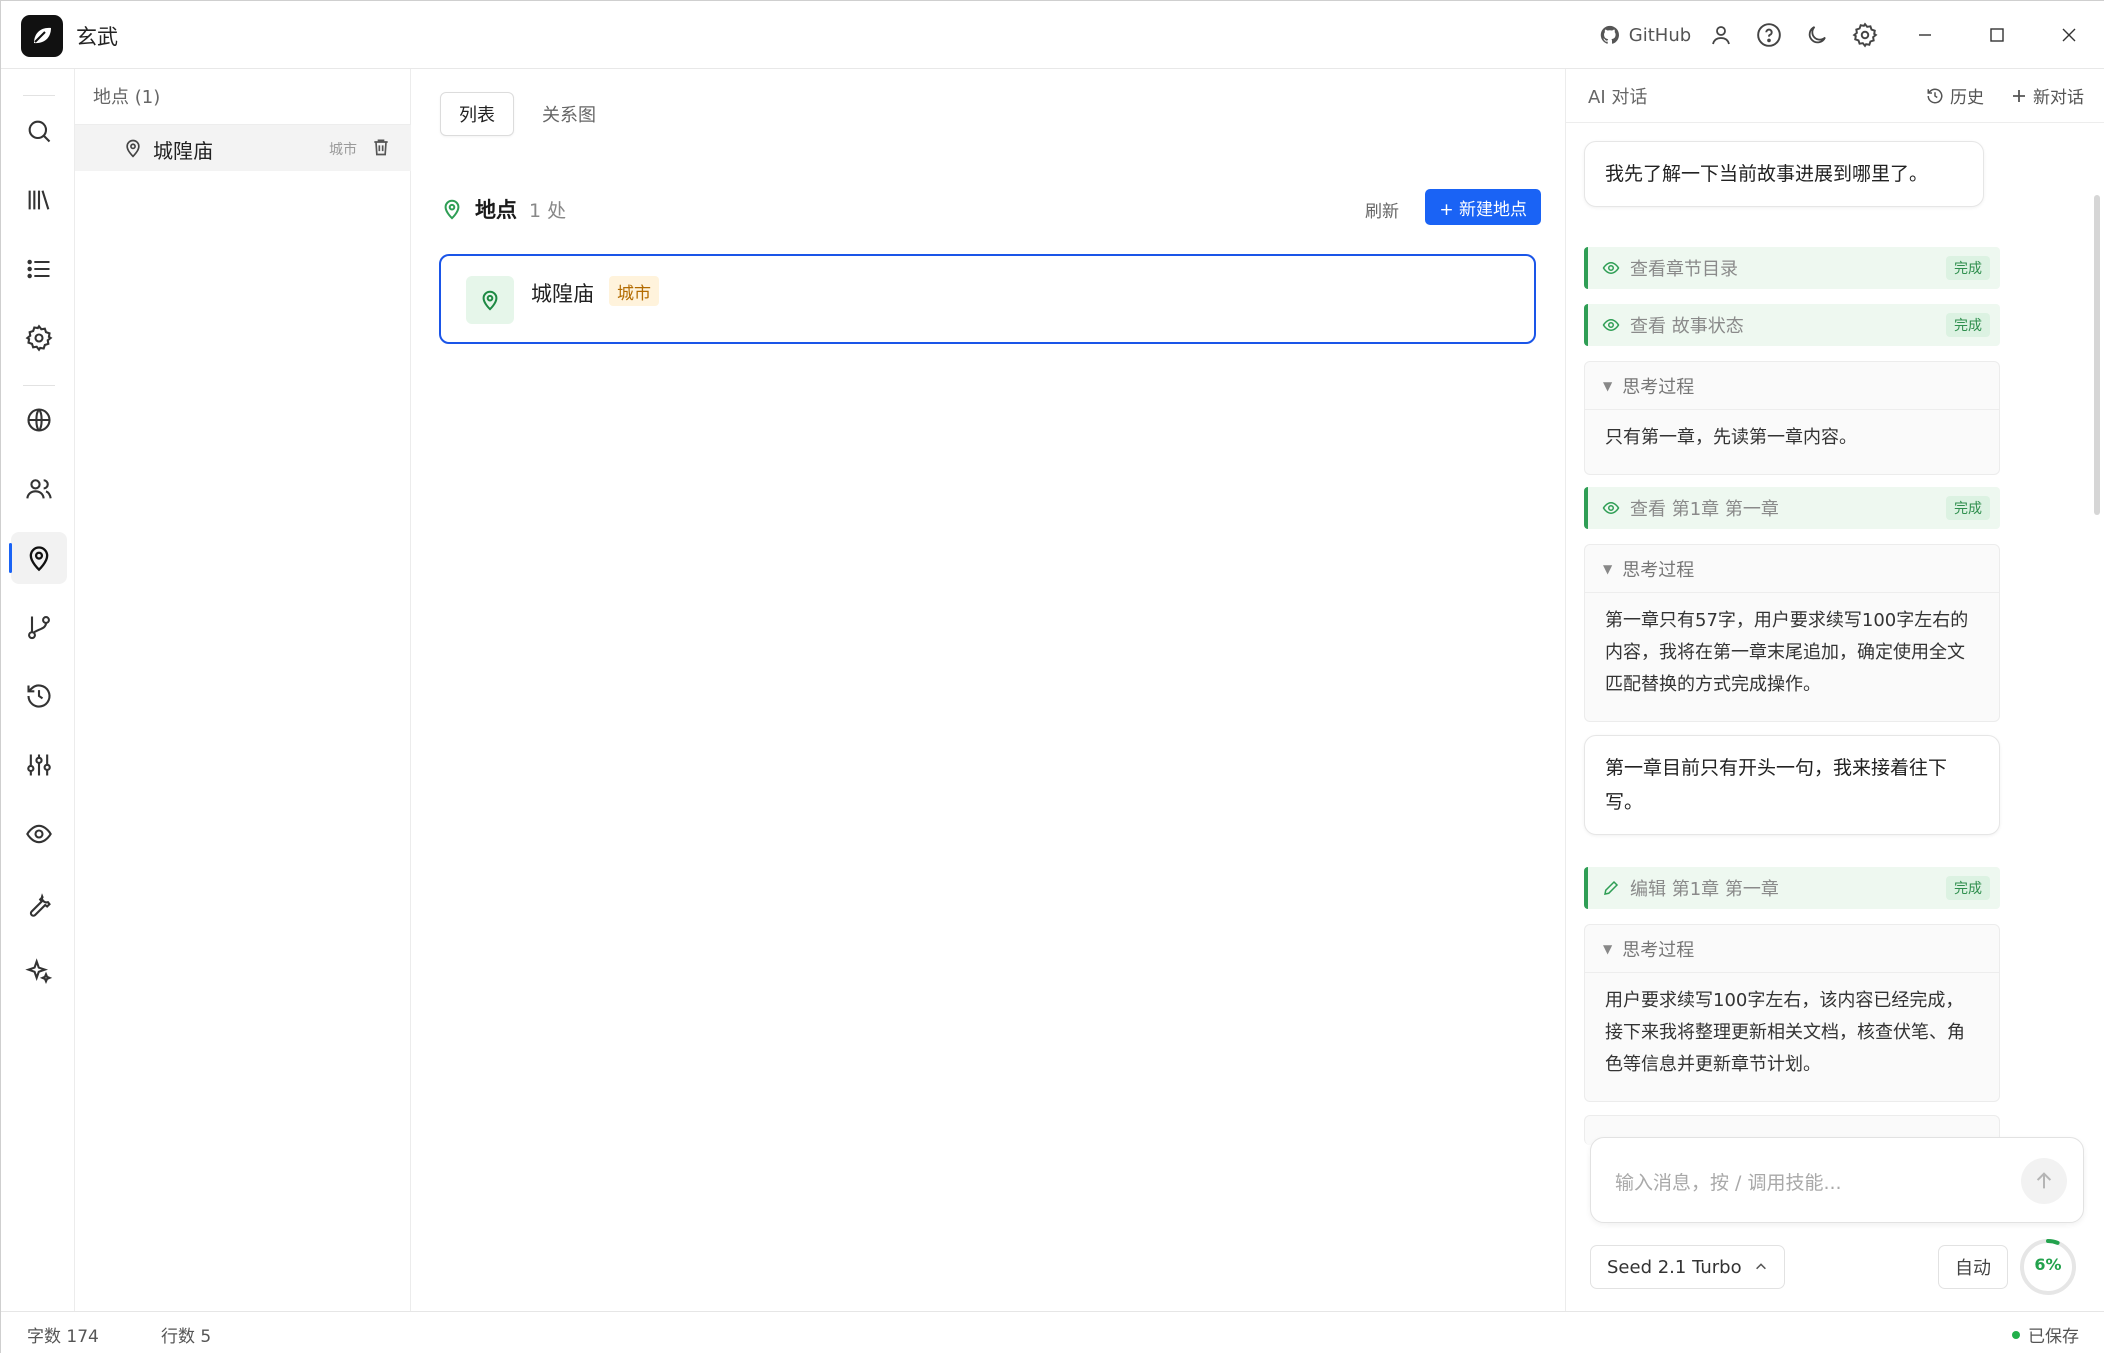  I want to click on chat-scrollbar, so click(2097, 355).